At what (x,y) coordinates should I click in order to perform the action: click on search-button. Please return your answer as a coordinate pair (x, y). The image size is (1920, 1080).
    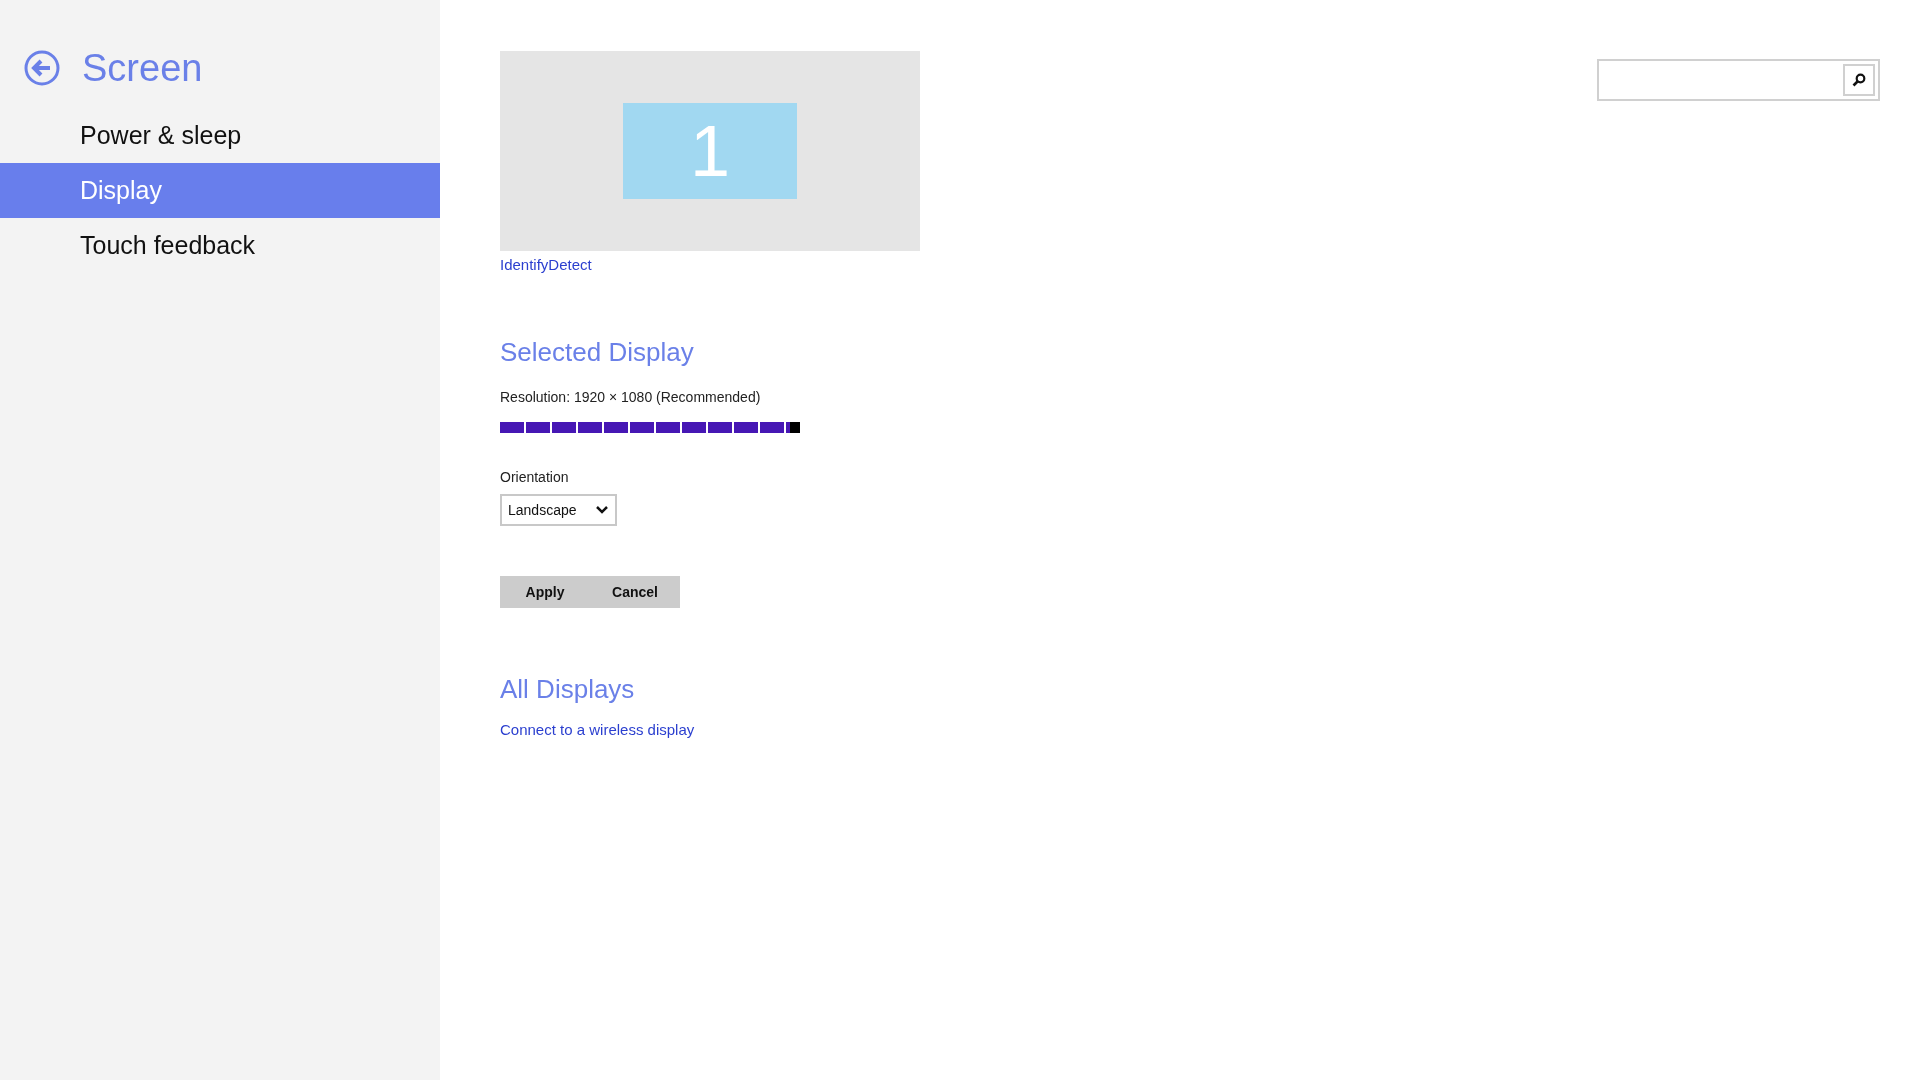
    Looking at the image, I should click on (1859, 80).